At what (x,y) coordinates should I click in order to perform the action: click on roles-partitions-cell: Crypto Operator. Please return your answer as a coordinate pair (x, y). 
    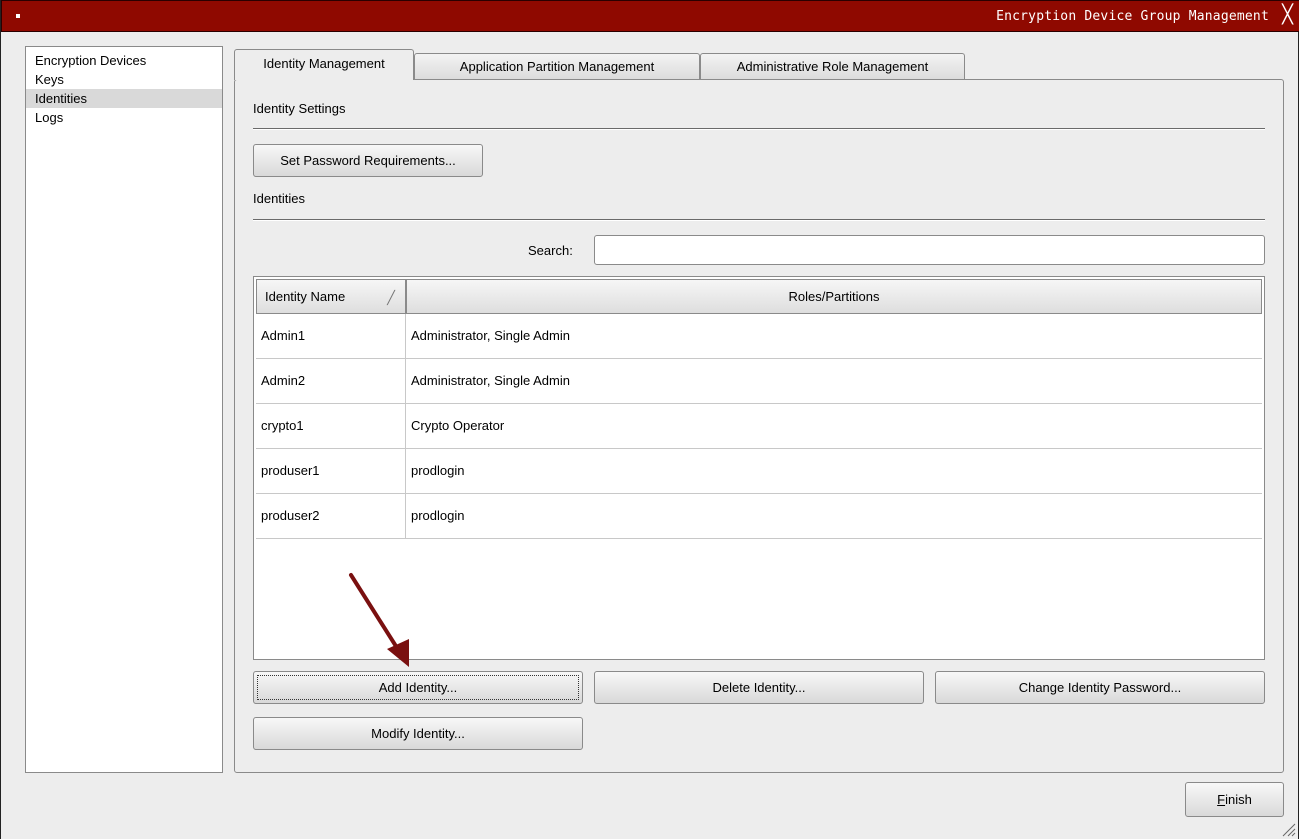
    Looking at the image, I should click on (458, 425).